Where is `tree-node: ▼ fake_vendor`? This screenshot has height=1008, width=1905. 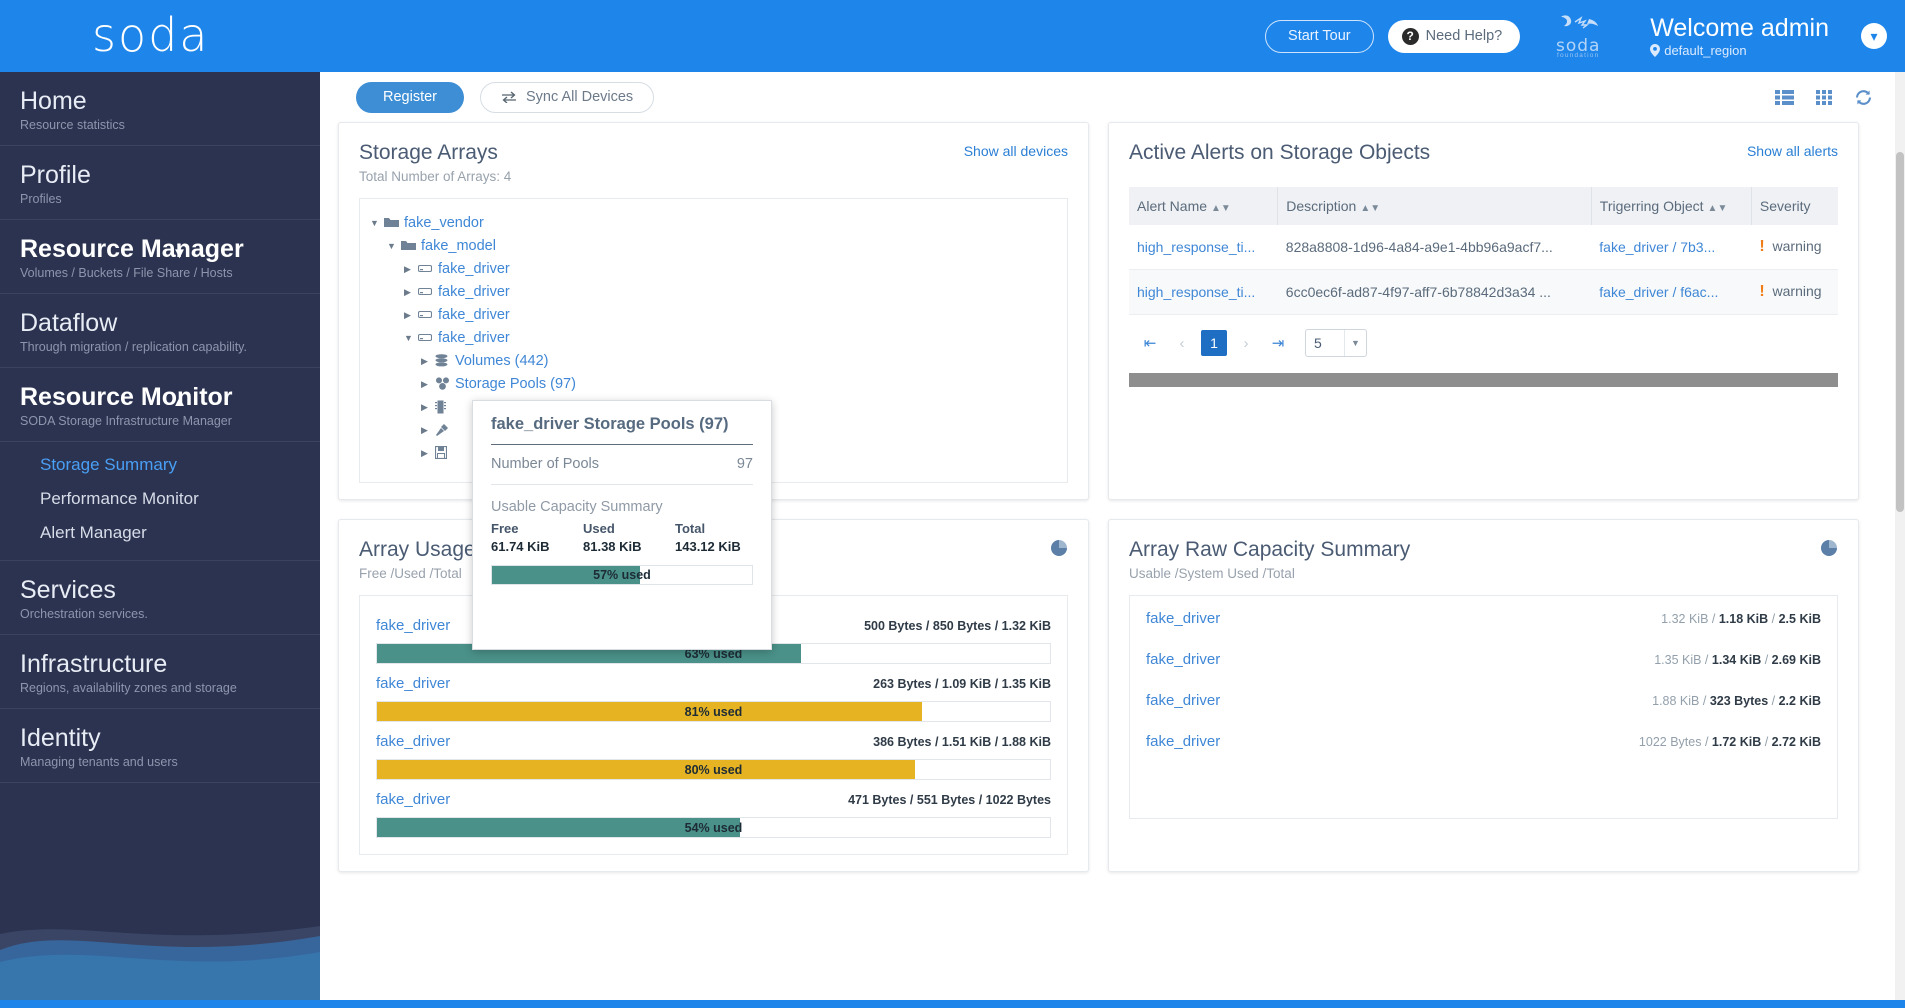
tree-node: ▼ fake_vendor is located at coordinates (713, 222).